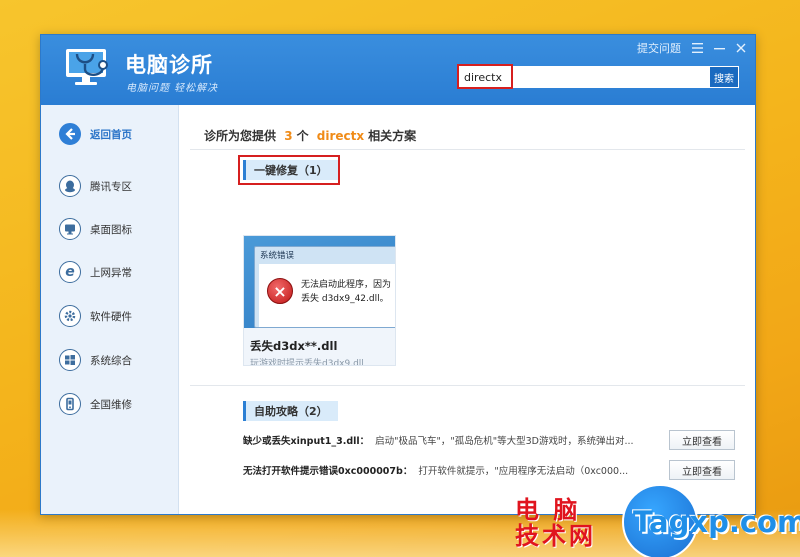 The width and height of the screenshot is (800, 557). I want to click on sidebar-item-label: 桌面图标, so click(111, 229).